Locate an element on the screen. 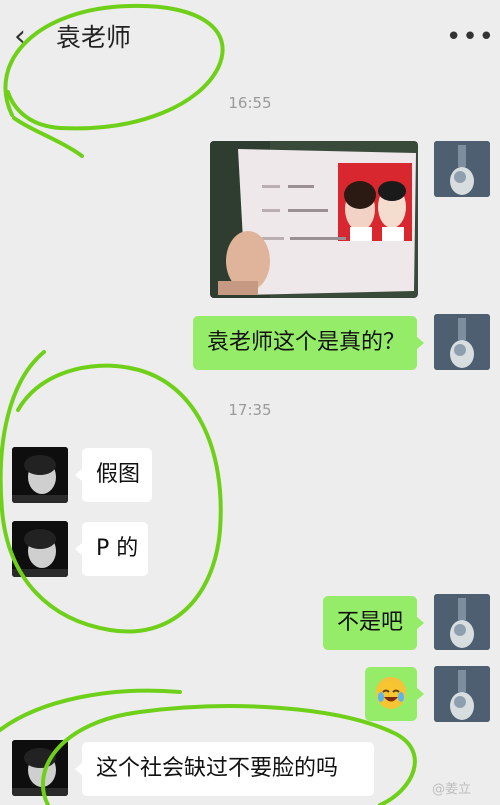  message-text: 这个社会缺过不要脸的吗 is located at coordinates (217, 768).